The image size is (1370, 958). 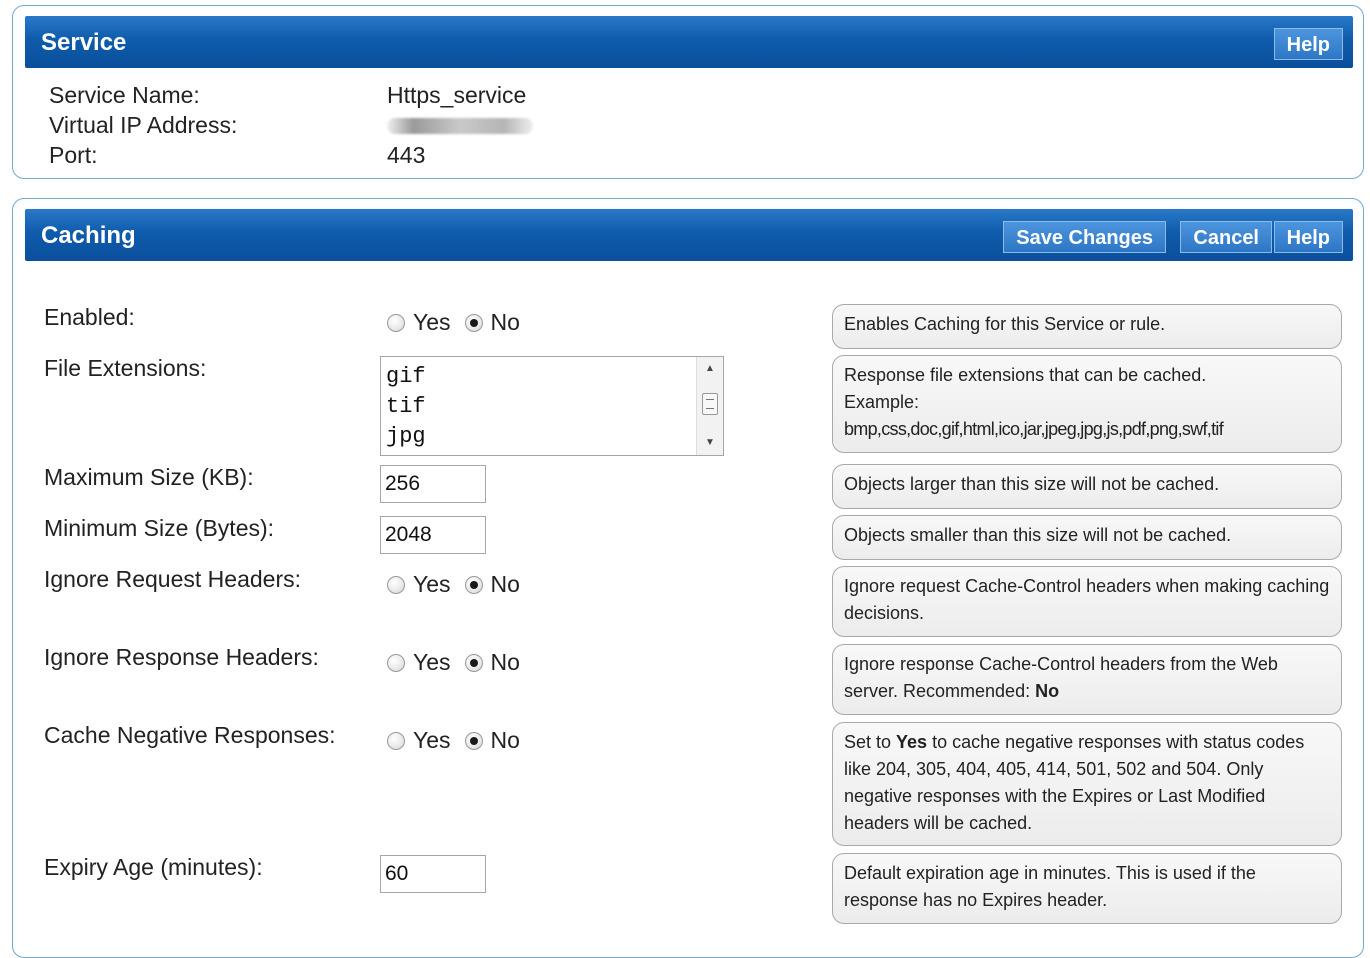 What do you see at coordinates (153, 867) in the screenshot?
I see `expiry-age-label: Expiry Age (minutes):` at bounding box center [153, 867].